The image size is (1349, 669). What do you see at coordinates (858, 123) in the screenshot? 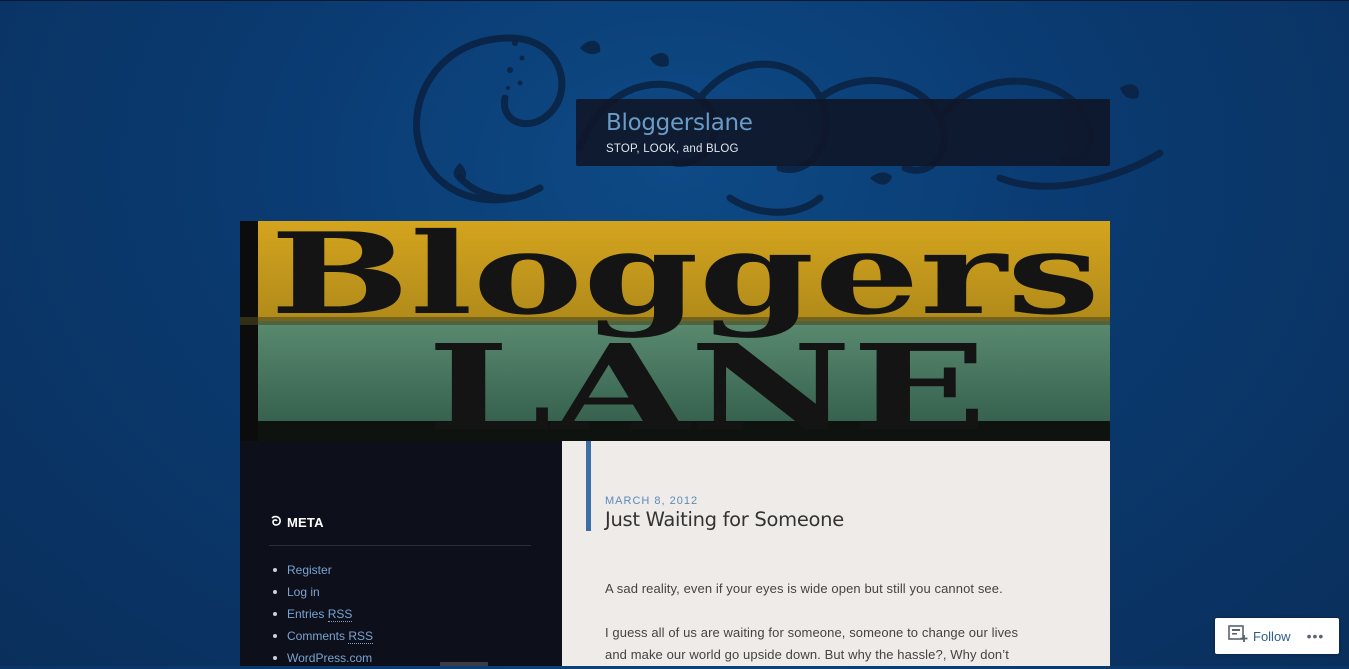
I see `site-title: Bloggerslane` at bounding box center [858, 123].